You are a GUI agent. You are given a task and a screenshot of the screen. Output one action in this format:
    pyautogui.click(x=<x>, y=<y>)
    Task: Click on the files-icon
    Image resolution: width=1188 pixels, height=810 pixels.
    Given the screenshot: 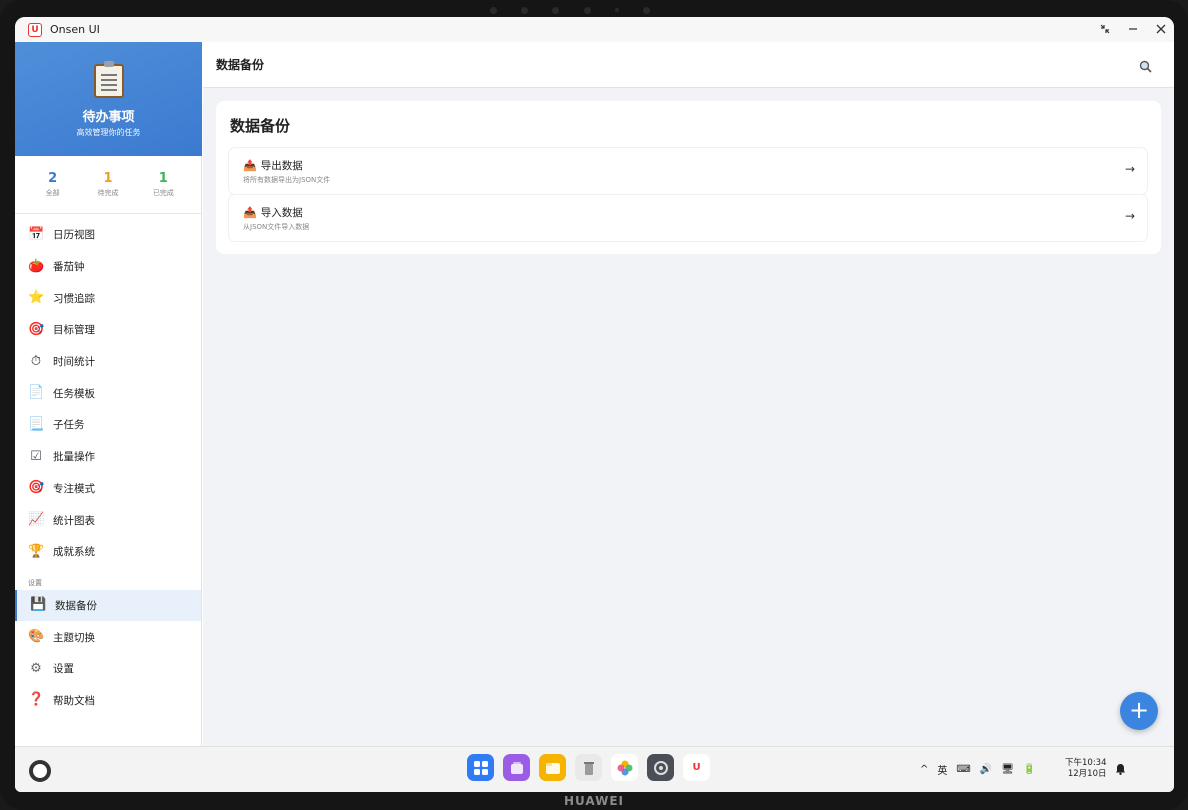 What is the action you would take?
    pyautogui.click(x=552, y=767)
    